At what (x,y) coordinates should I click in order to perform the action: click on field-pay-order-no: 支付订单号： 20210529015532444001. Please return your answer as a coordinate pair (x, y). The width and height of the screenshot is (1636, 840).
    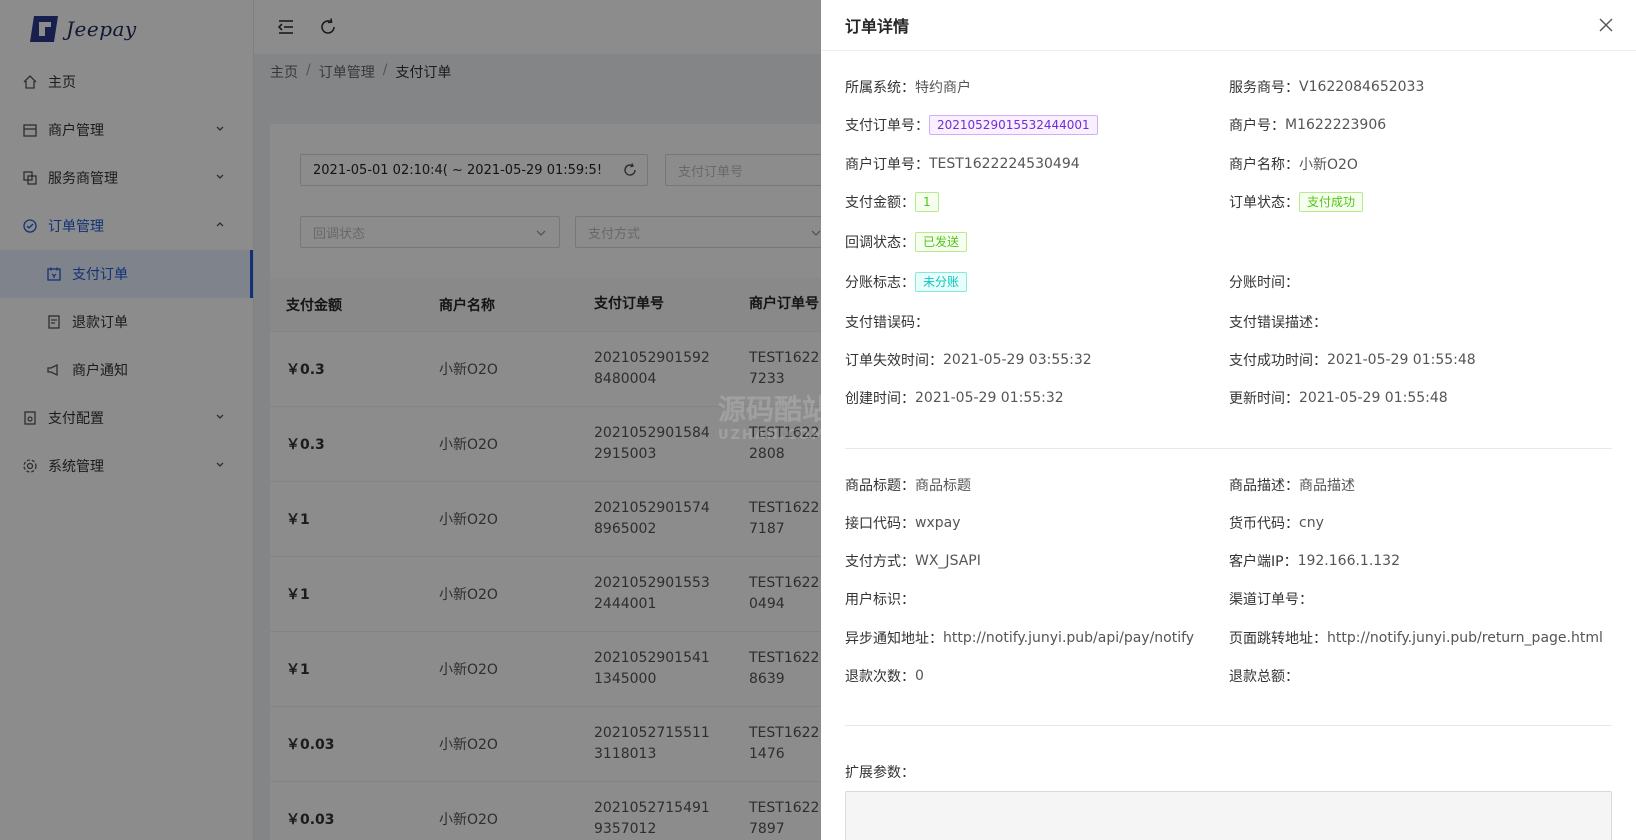
    Looking at the image, I should click on (971, 125).